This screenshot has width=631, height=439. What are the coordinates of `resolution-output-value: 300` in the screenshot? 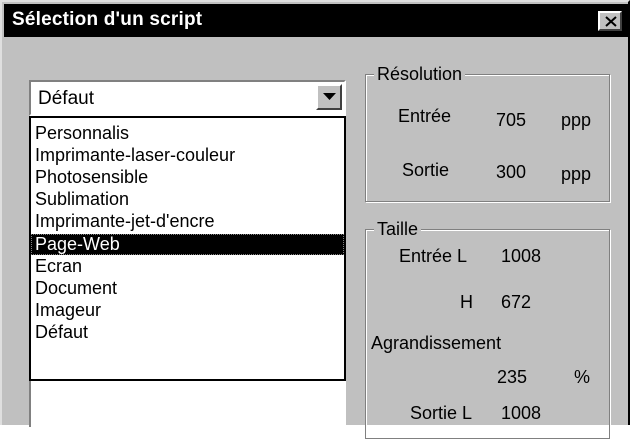 It's located at (511, 172).